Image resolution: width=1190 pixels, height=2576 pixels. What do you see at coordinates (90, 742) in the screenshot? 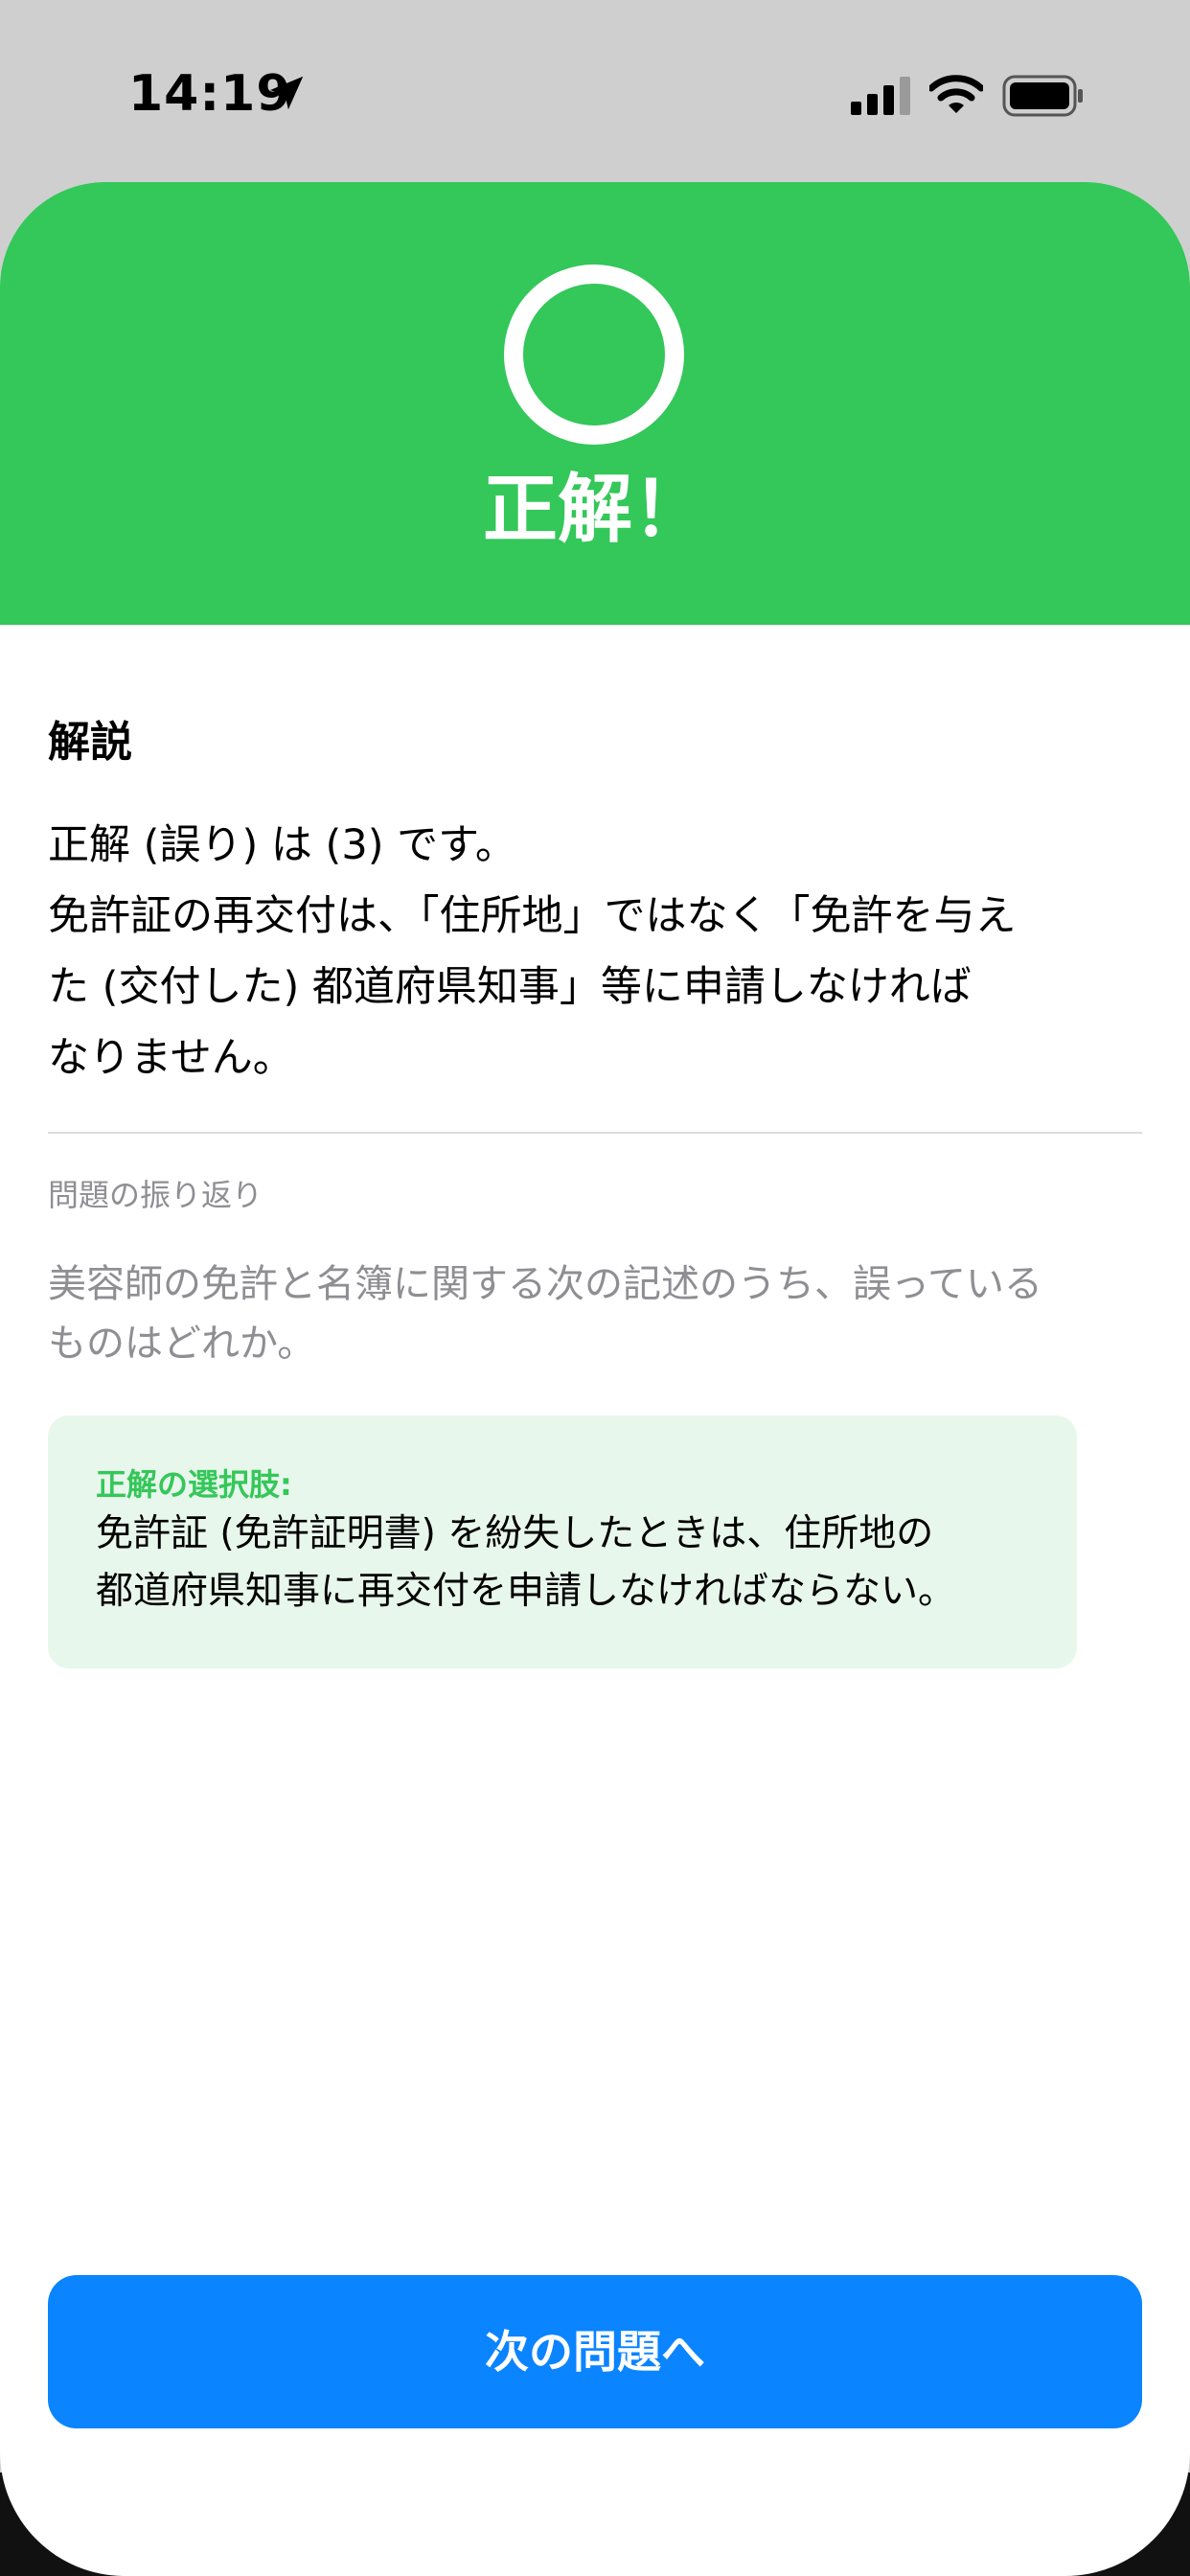
I see `explanation-heading: 解説` at bounding box center [90, 742].